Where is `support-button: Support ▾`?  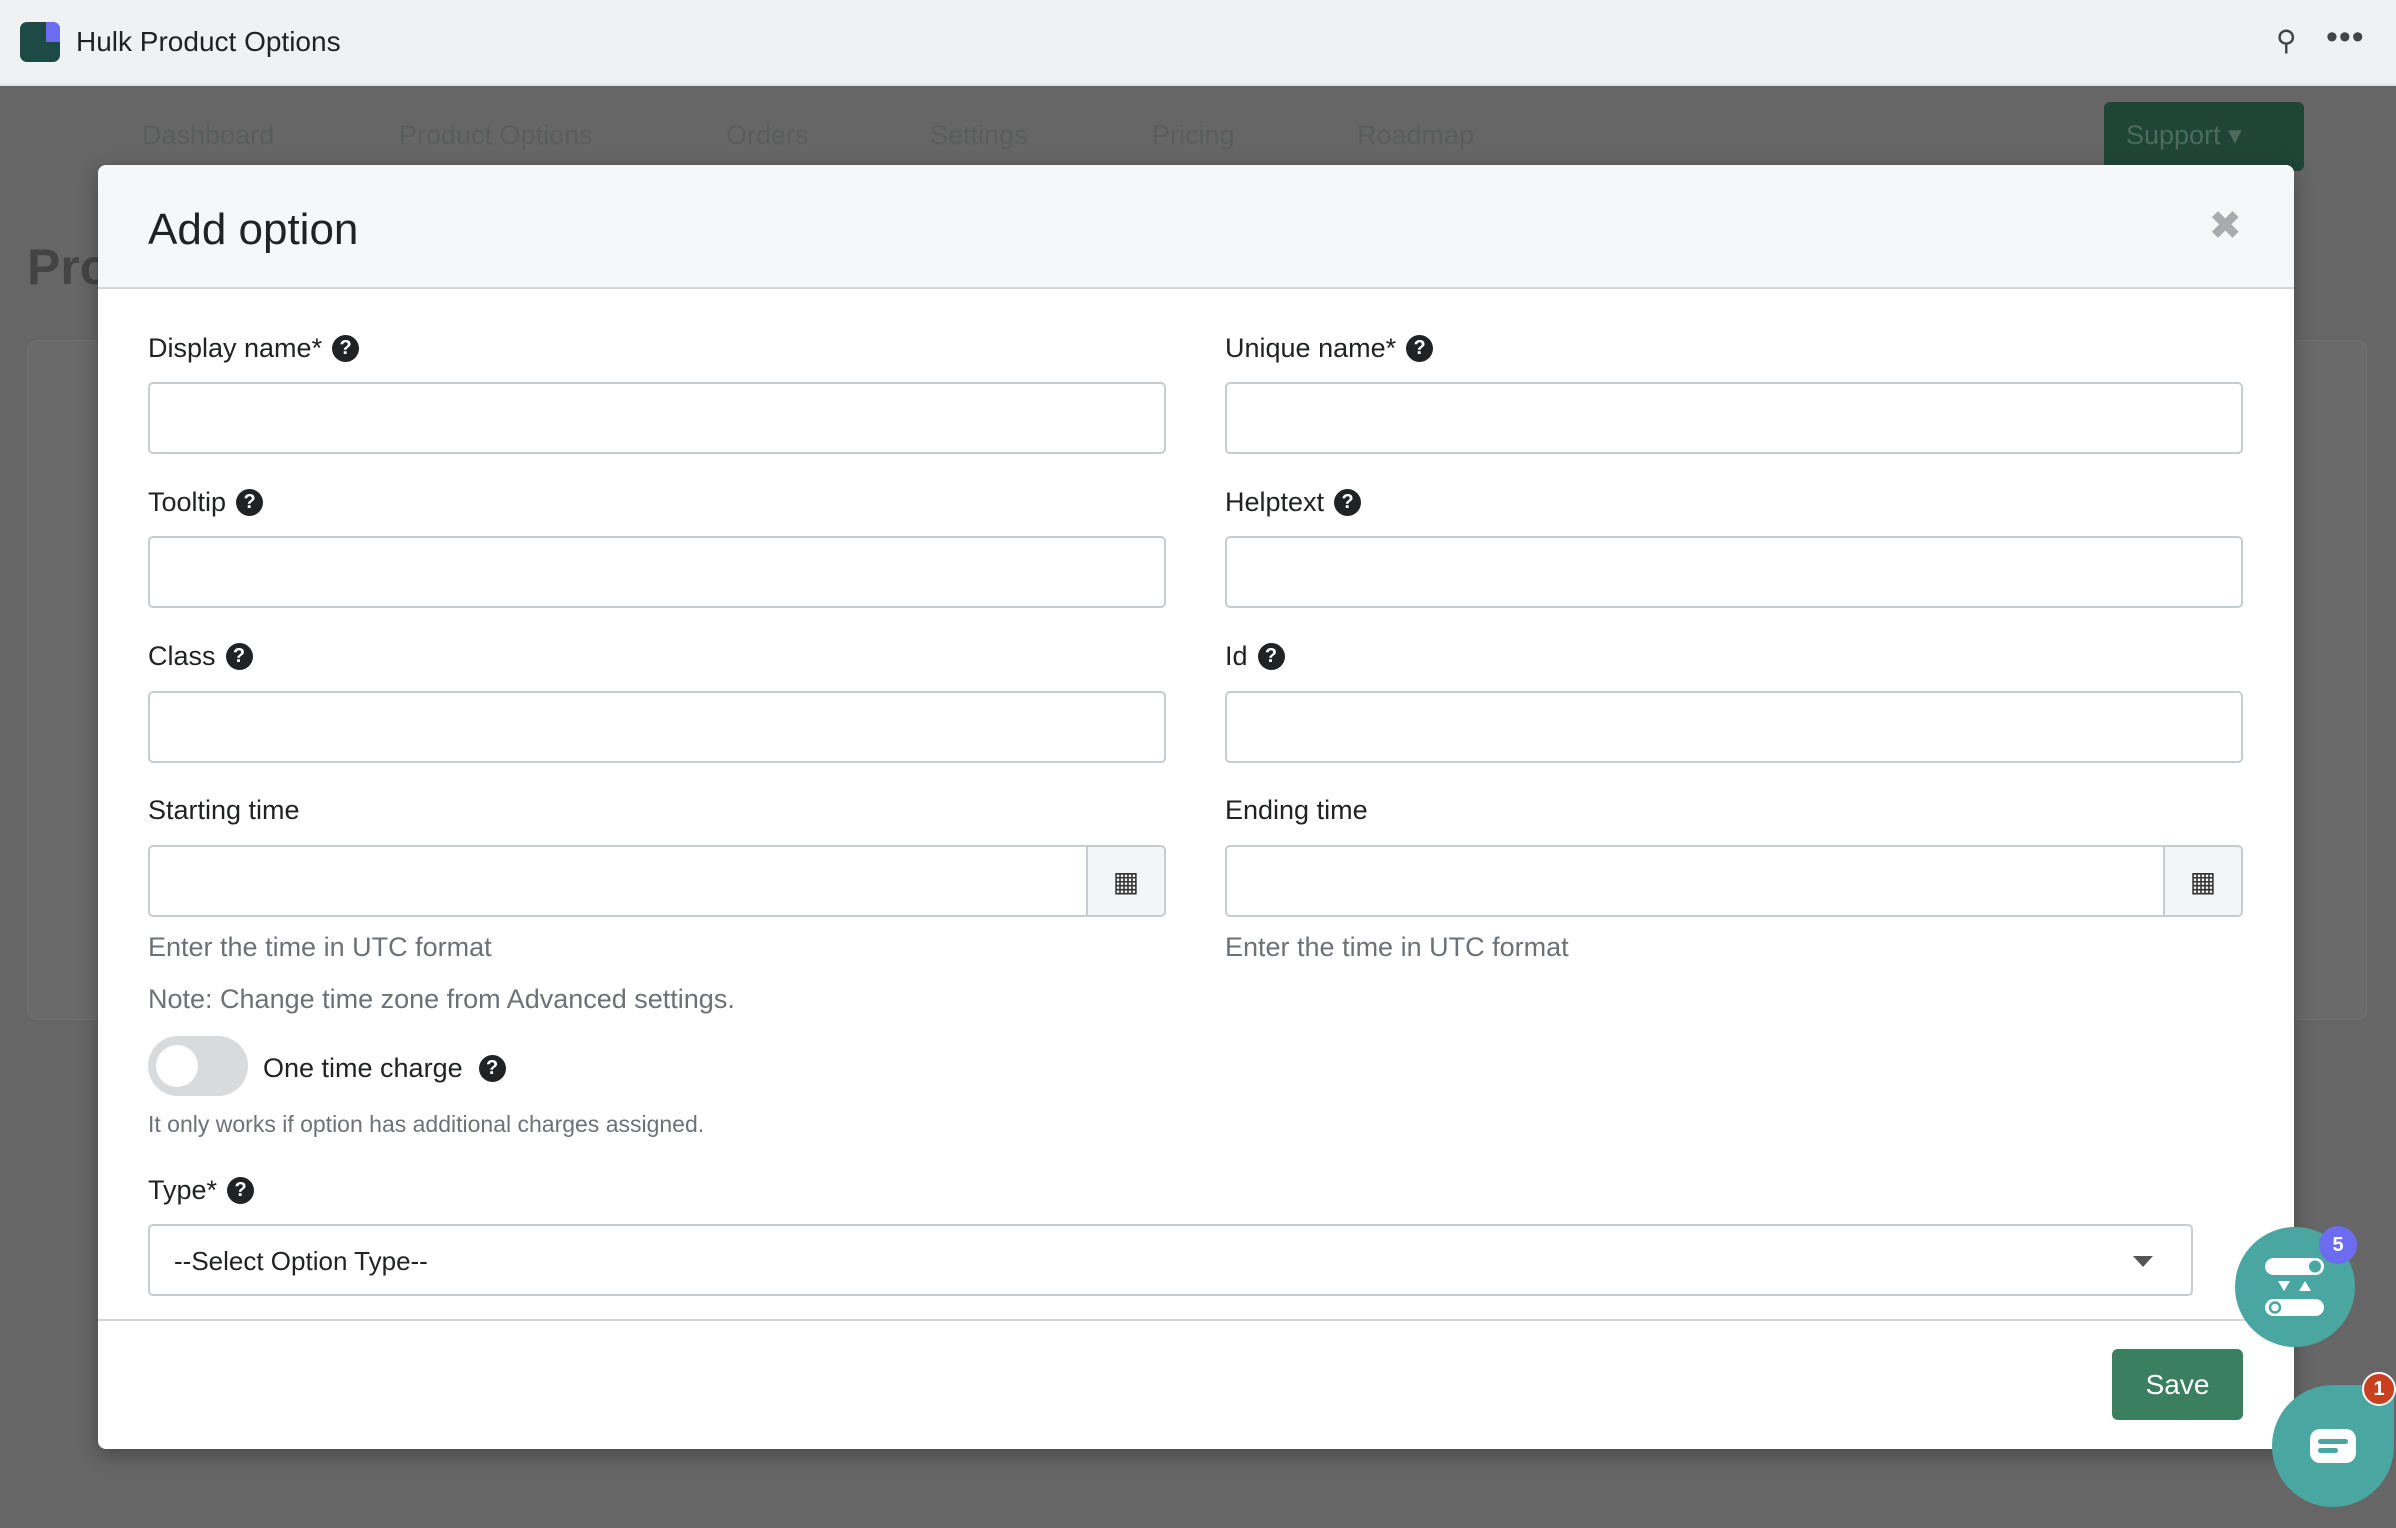 support-button: Support ▾ is located at coordinates (2204, 136).